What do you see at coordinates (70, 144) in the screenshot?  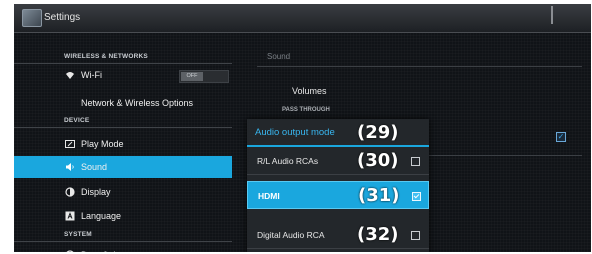 I see `play-mode-icon` at bounding box center [70, 144].